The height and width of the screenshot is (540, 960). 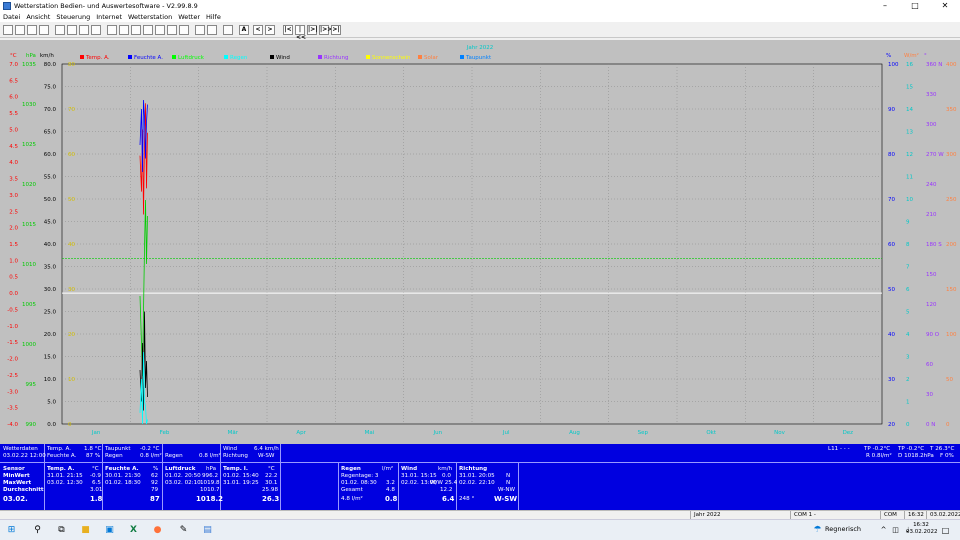 I want to click on cur-humidity-value: 87 %, so click(x=93, y=456).